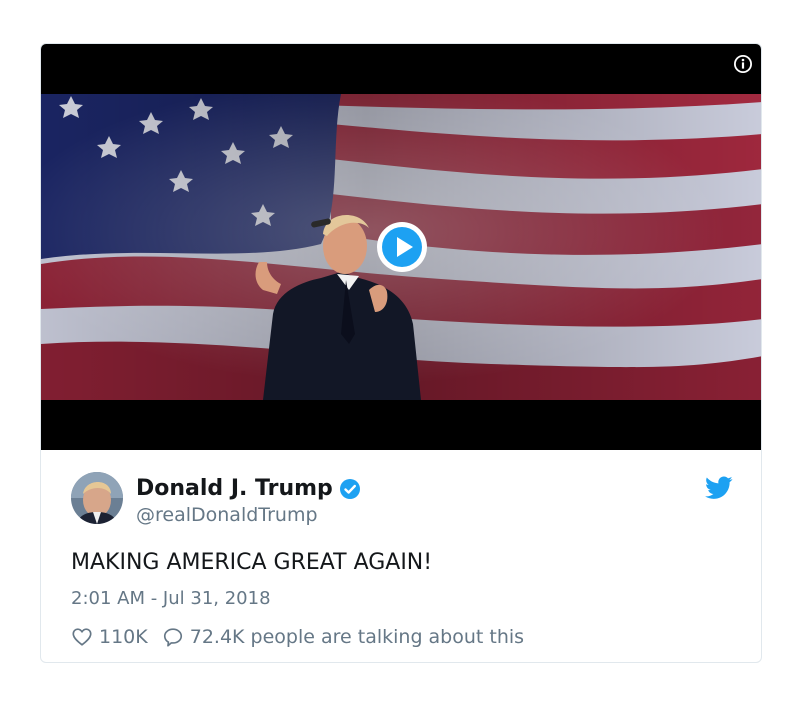 This screenshot has height=705, width=799. I want to click on tweet-timestamp: 2:01 AM - Jul 31, 2018, so click(171, 598).